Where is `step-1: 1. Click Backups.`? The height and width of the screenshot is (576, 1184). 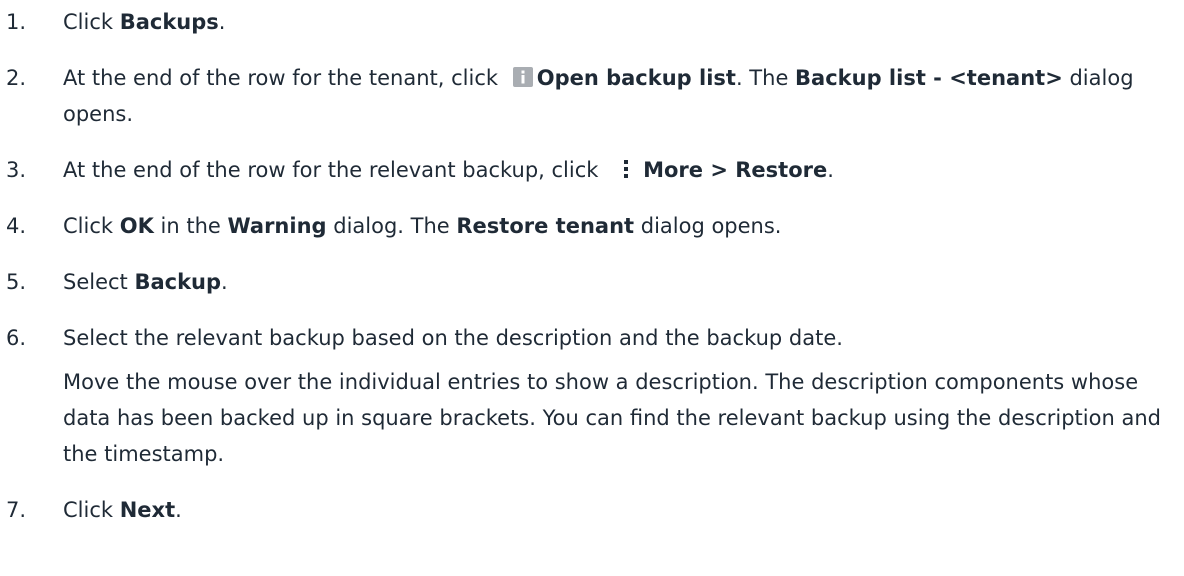
step-1: 1. Click Backups. is located at coordinates (592, 22).